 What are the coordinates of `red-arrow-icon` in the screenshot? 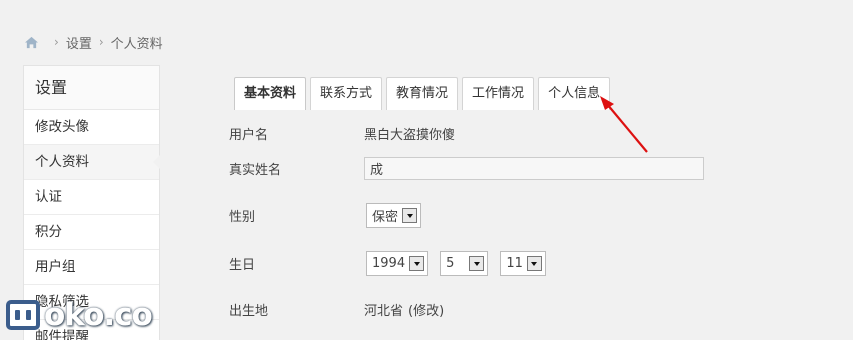 It's located at (624, 124).